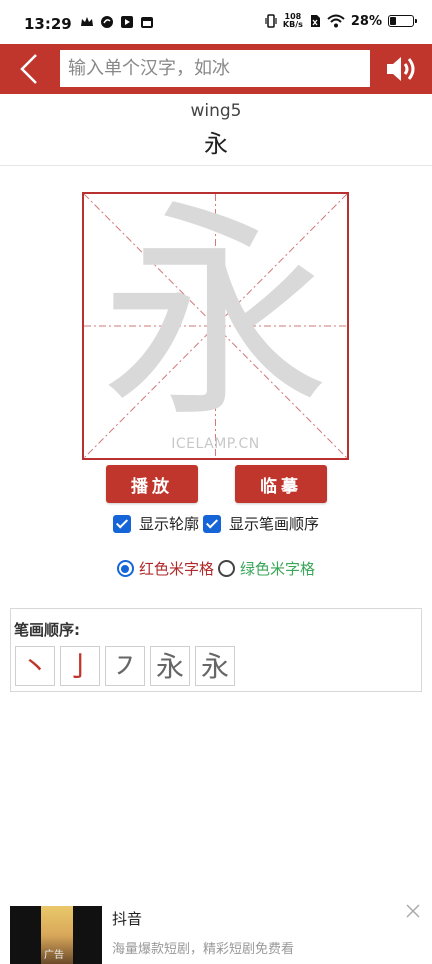 The width and height of the screenshot is (432, 964). I want to click on battery-percent: 28%, so click(366, 21).